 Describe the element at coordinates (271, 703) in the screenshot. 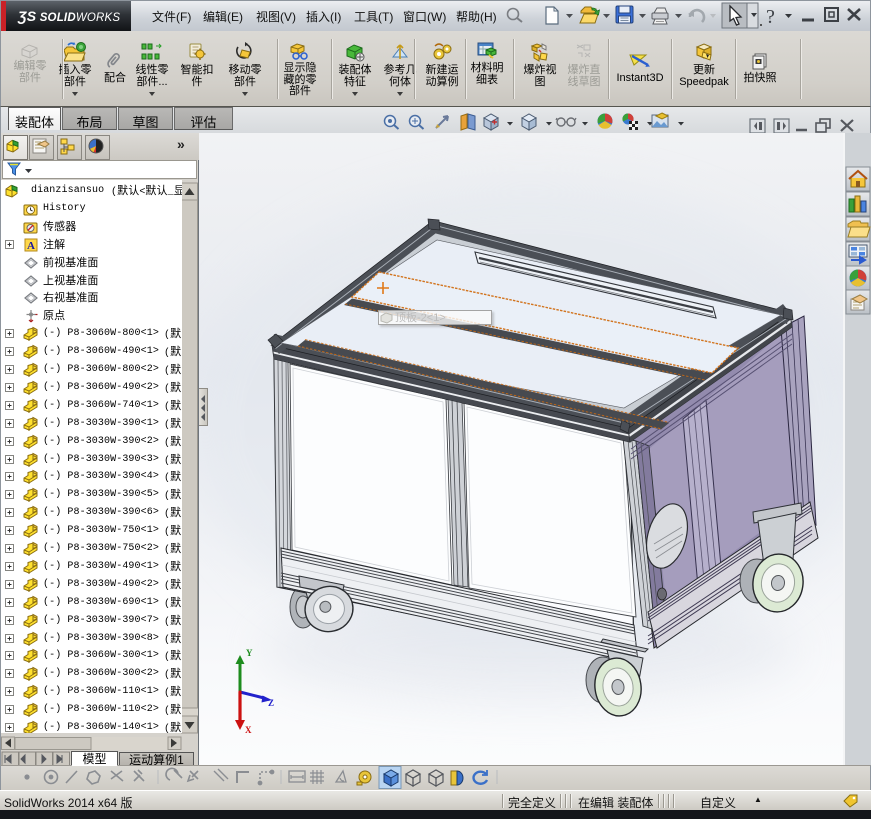

I see `svg-text: Z` at that location.